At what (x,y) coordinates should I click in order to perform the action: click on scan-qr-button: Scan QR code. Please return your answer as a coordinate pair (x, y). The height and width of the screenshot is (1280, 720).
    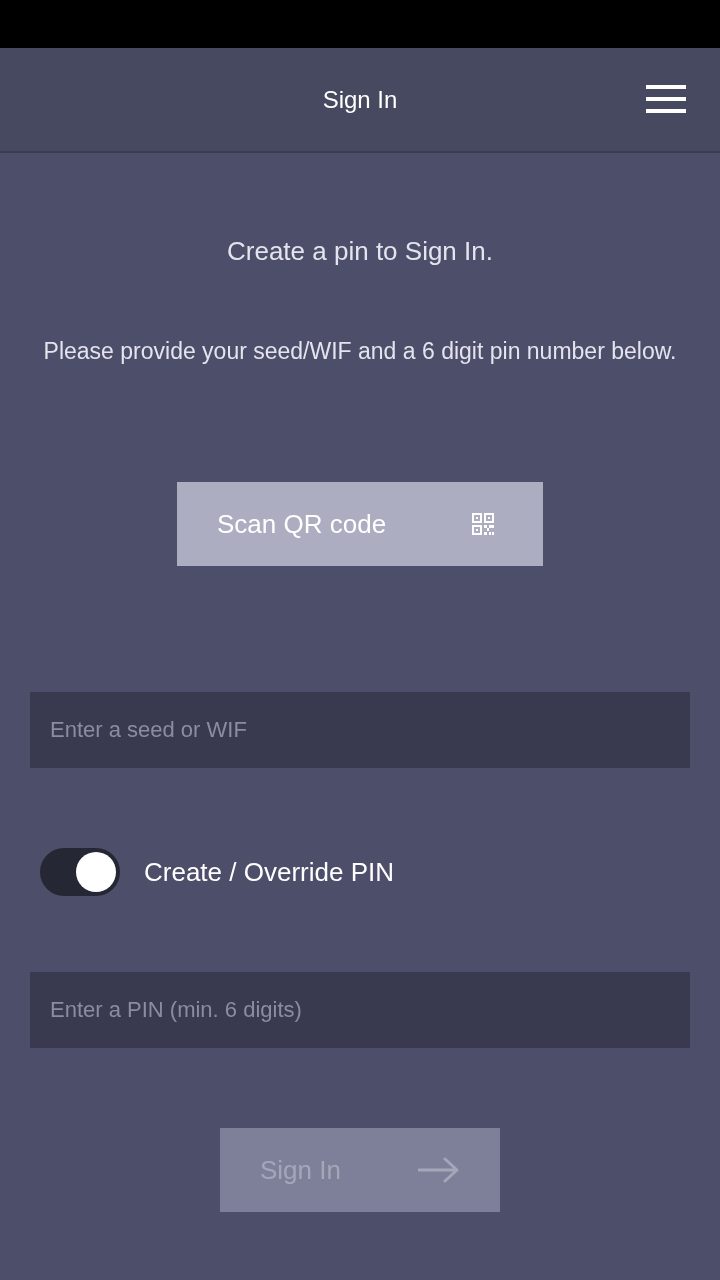
    Looking at the image, I should click on (360, 524).